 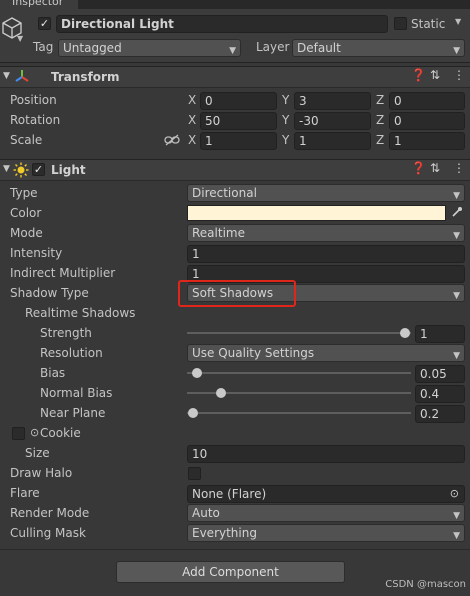 I want to click on intensity-field: 1, so click(x=326, y=254).